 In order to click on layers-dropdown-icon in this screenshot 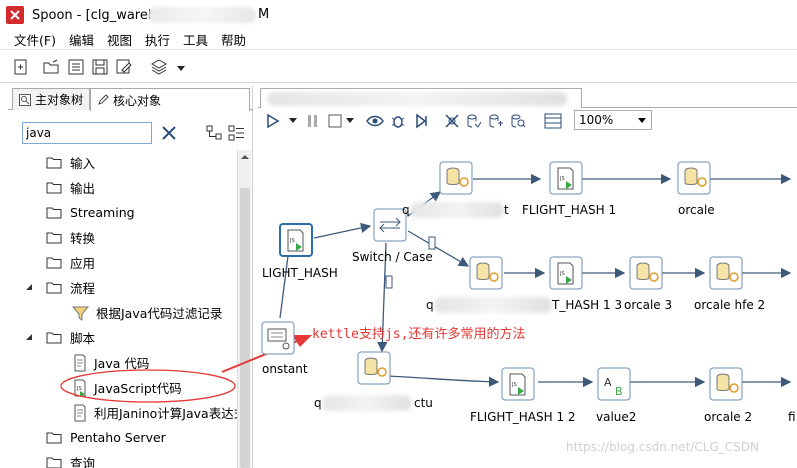, I will do `click(181, 67)`.